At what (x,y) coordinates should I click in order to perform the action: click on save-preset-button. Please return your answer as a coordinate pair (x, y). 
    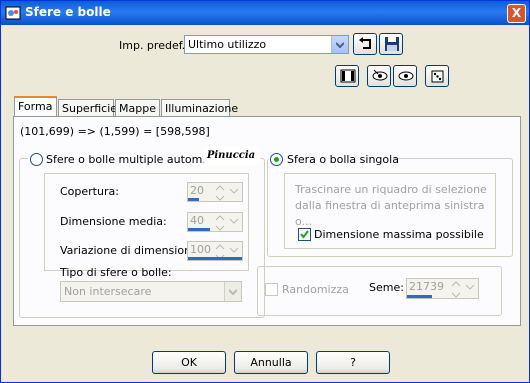
    Looking at the image, I should click on (391, 44).